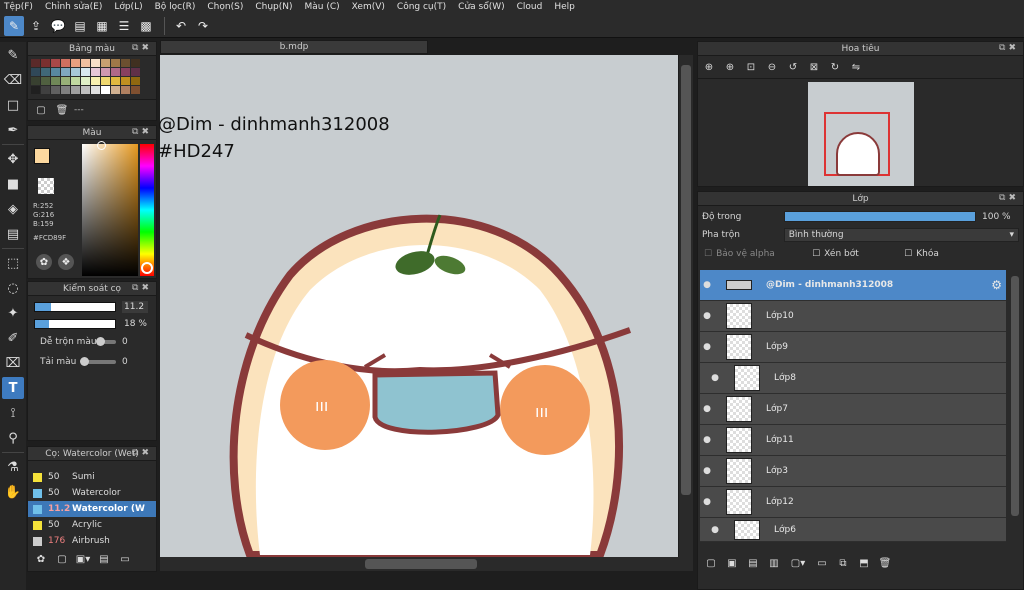 The image size is (1024, 590). I want to click on lasso-tool-icon: ◌, so click(13, 288).